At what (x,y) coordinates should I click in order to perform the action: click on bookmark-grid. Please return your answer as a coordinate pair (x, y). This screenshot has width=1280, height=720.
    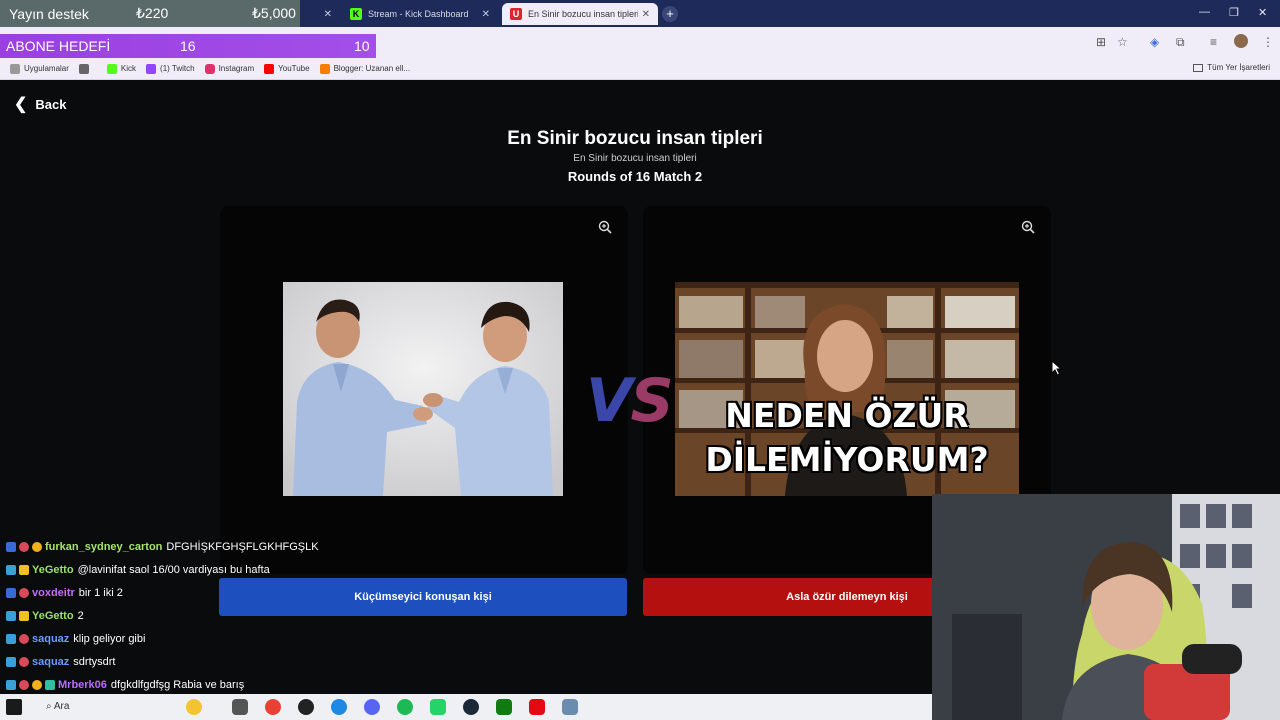
    Looking at the image, I should click on (85, 68).